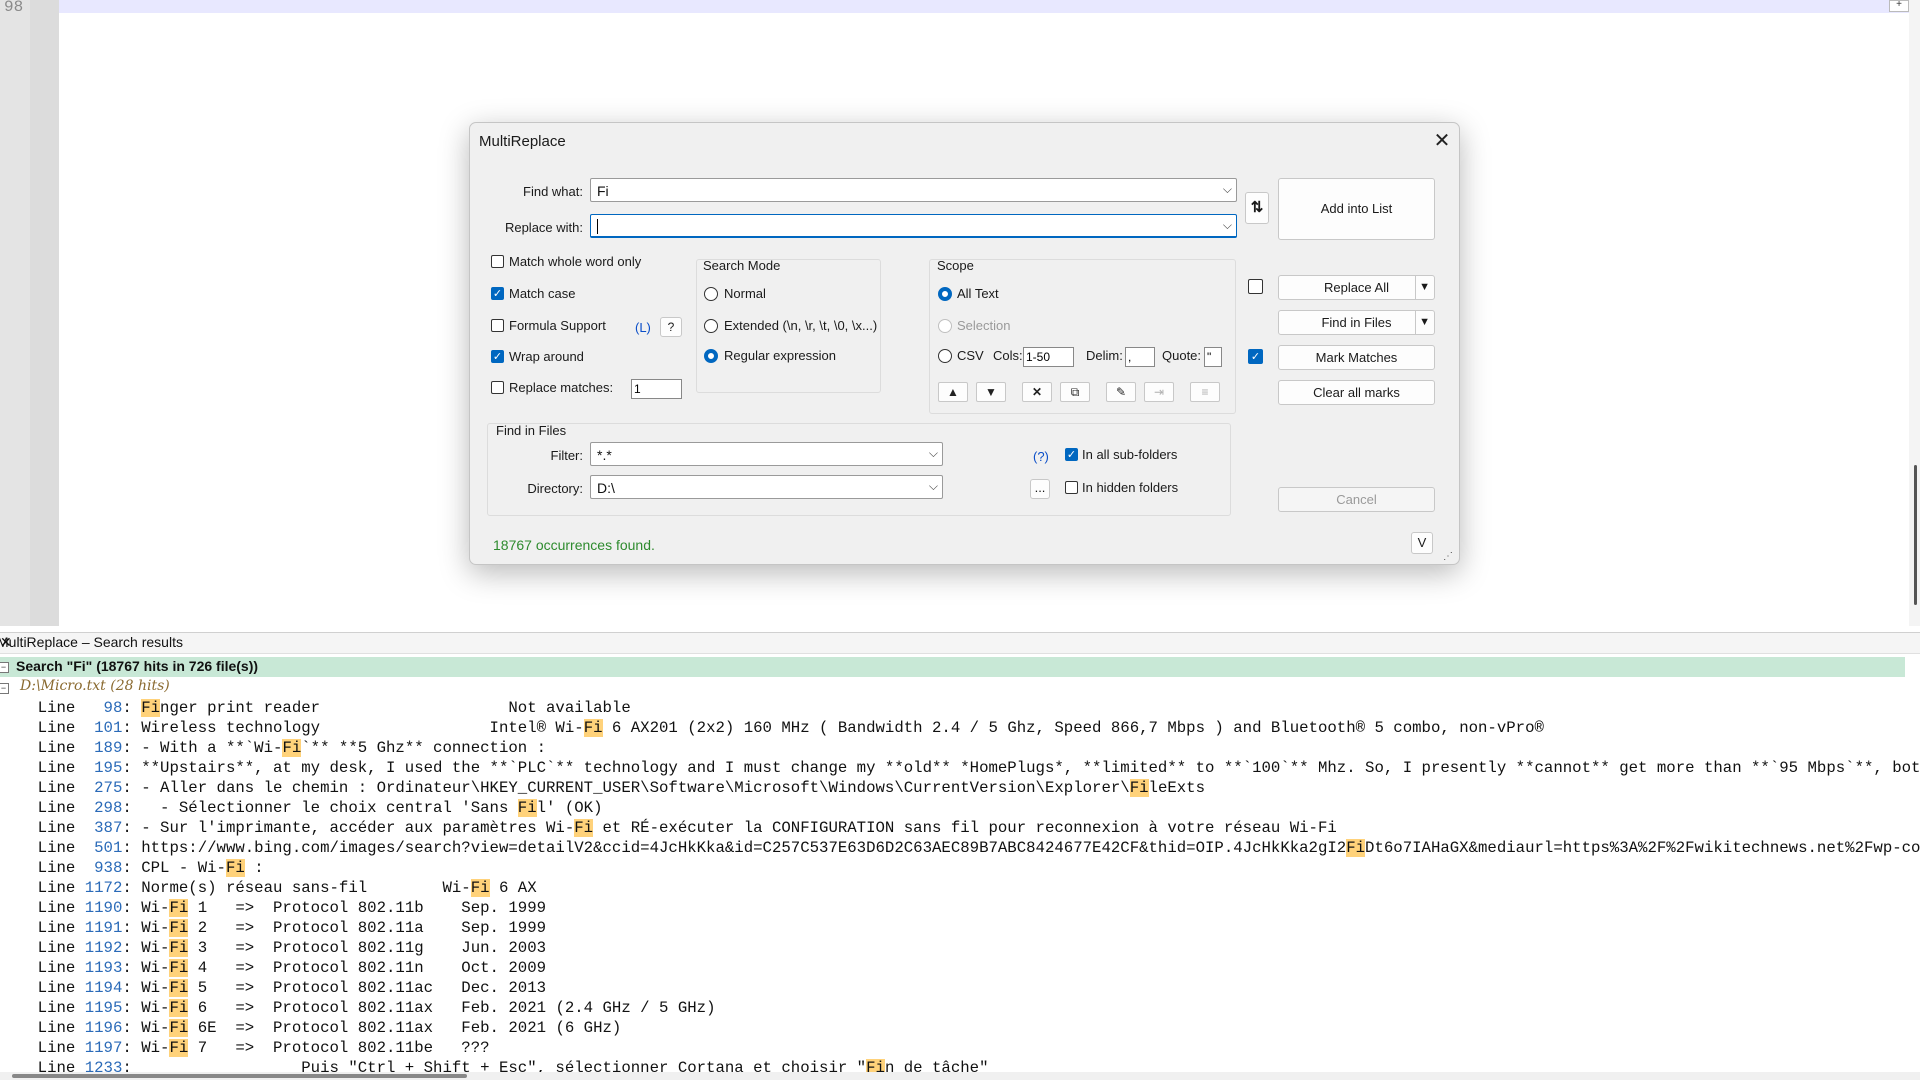  I want to click on move-down-icon: ▼, so click(991, 392).